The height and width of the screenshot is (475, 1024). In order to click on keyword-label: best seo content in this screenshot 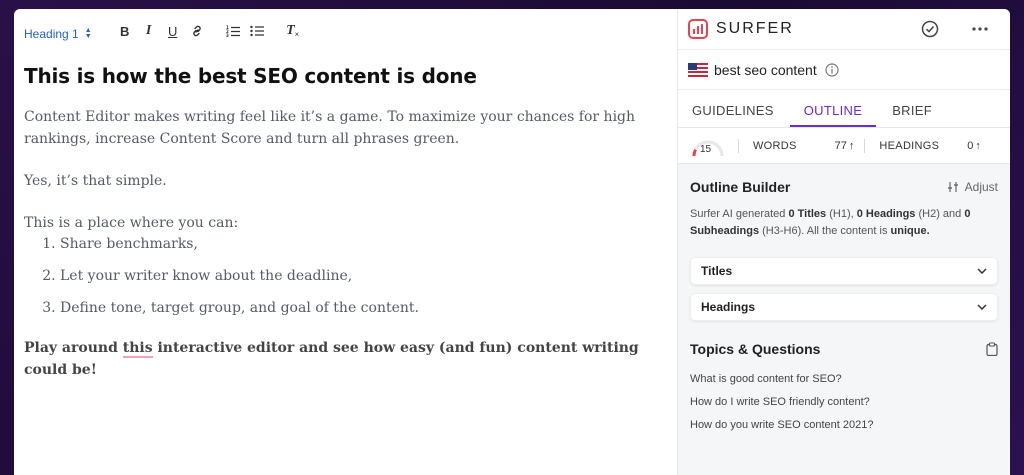, I will do `click(765, 69)`.